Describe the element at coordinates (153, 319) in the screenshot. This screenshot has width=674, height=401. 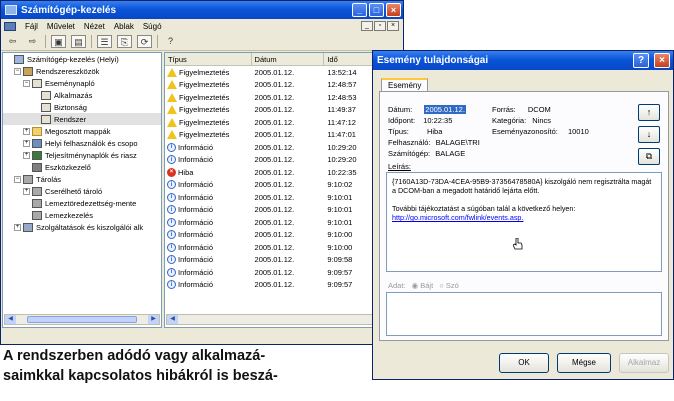
I see `scroll-right-icon: ▶` at that location.